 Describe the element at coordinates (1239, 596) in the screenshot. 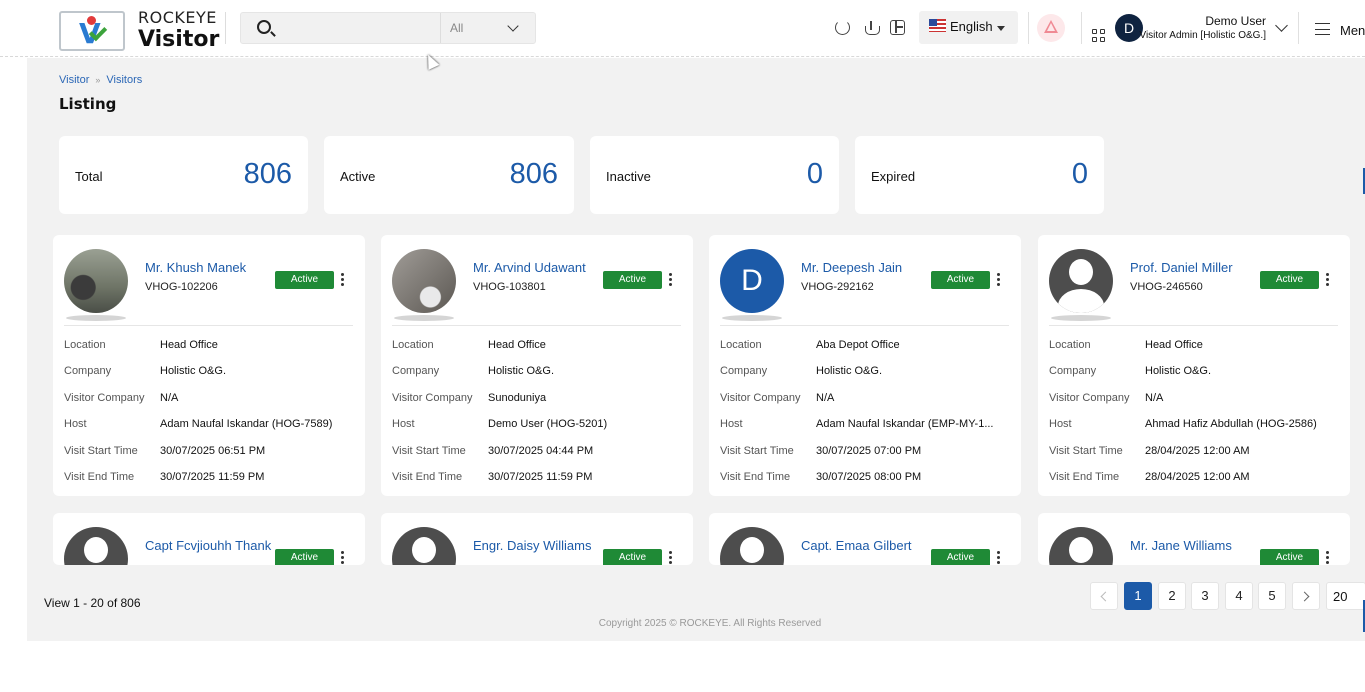

I see `page-button-4: 4` at that location.